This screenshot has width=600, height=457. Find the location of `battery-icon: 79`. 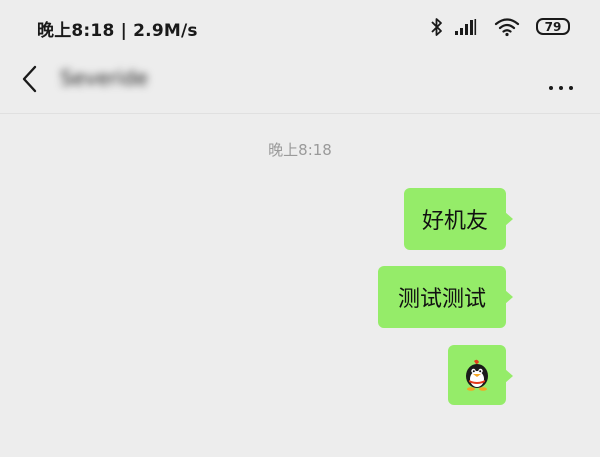

battery-icon: 79 is located at coordinates (553, 26).